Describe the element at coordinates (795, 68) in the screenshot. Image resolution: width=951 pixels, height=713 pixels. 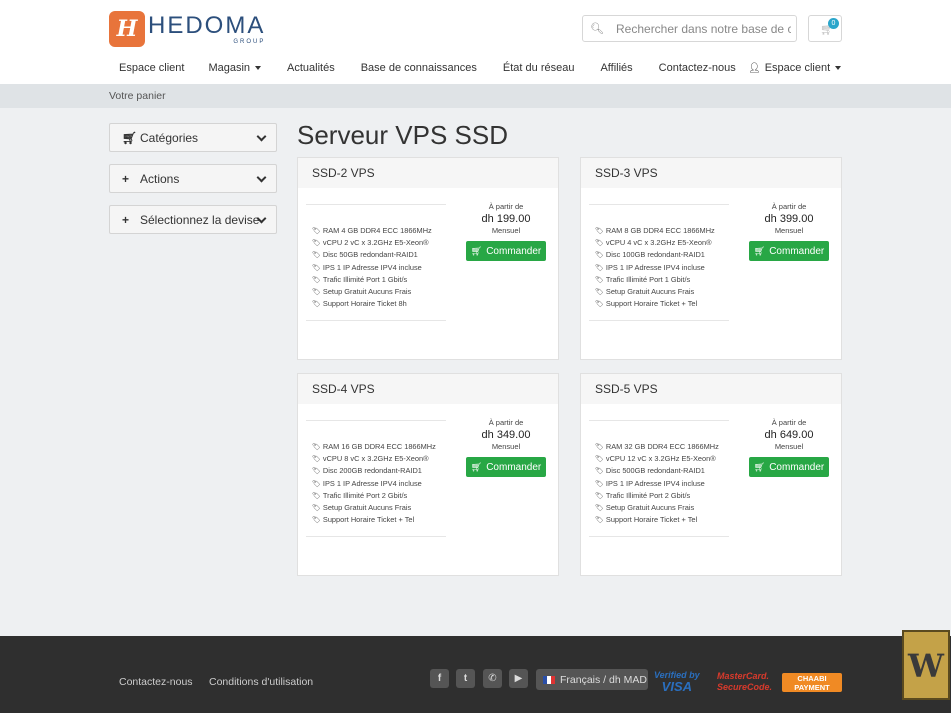
I see `client-area-menu: 👤︎ Espace client` at that location.